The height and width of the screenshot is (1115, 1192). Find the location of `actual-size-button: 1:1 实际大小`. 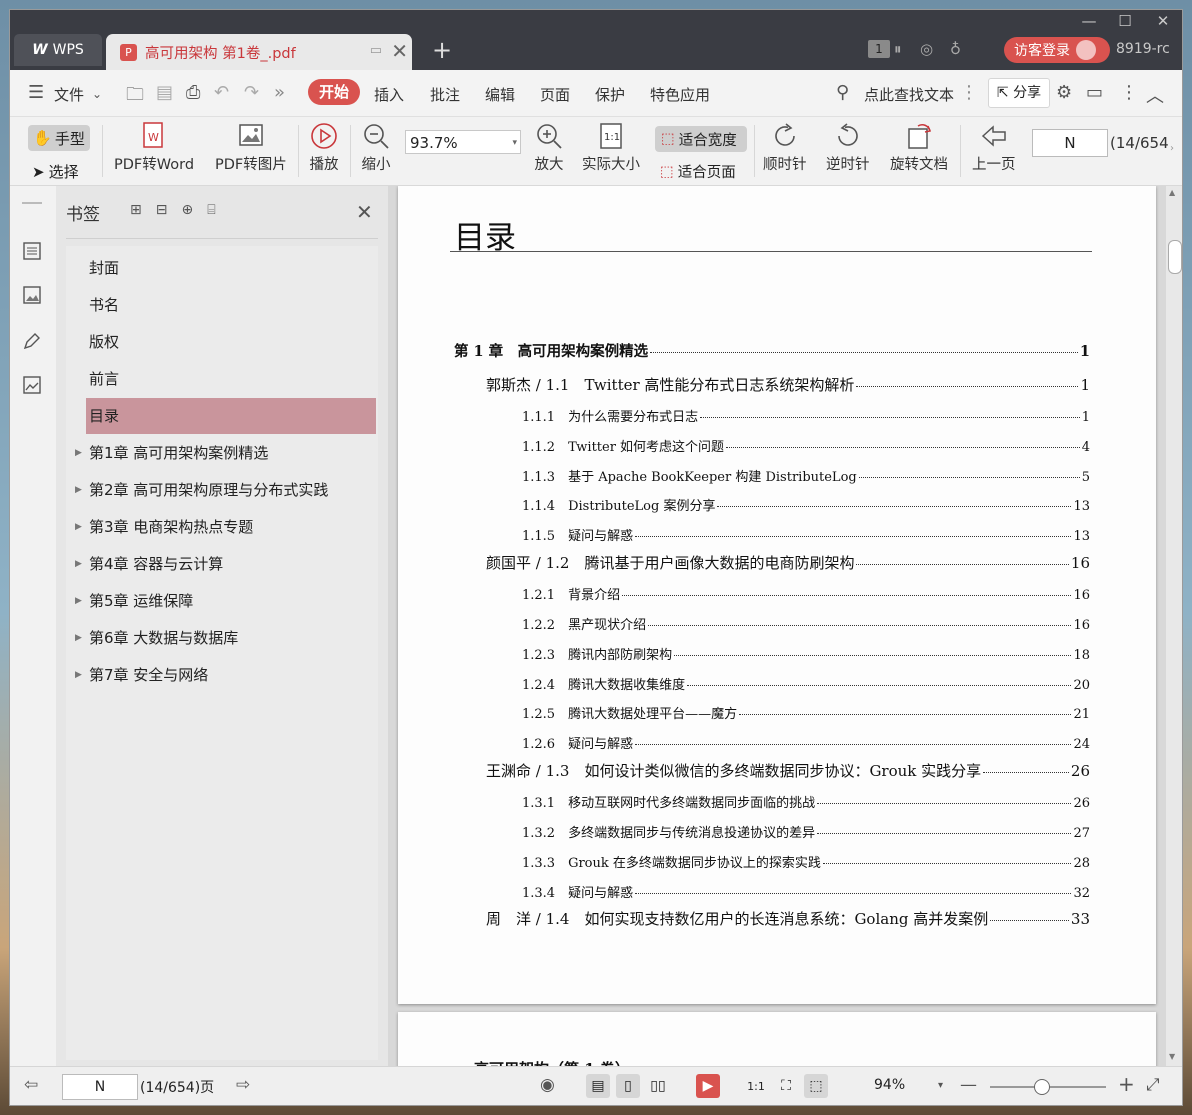

actual-size-button: 1:1 实际大小 is located at coordinates (611, 146).